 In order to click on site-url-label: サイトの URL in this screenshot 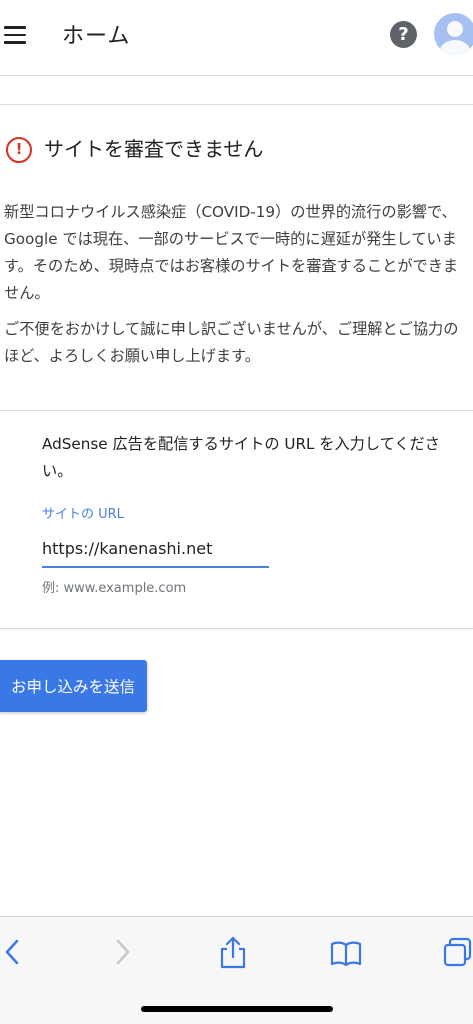, I will do `click(83, 514)`.